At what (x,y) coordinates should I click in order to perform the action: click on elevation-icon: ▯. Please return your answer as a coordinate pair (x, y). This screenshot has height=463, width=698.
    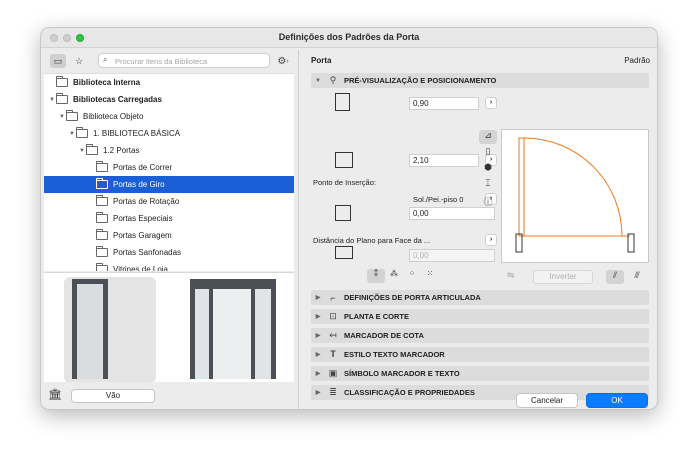
    Looking at the image, I should click on (488, 151).